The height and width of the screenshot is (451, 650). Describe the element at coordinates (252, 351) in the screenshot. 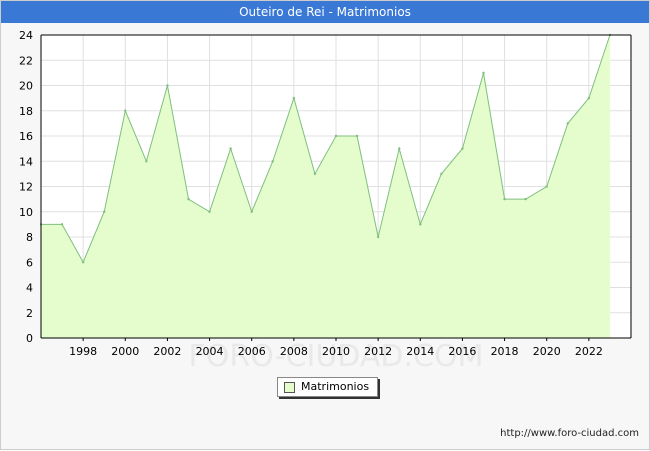

I see `x-tick-label: 2006` at that location.